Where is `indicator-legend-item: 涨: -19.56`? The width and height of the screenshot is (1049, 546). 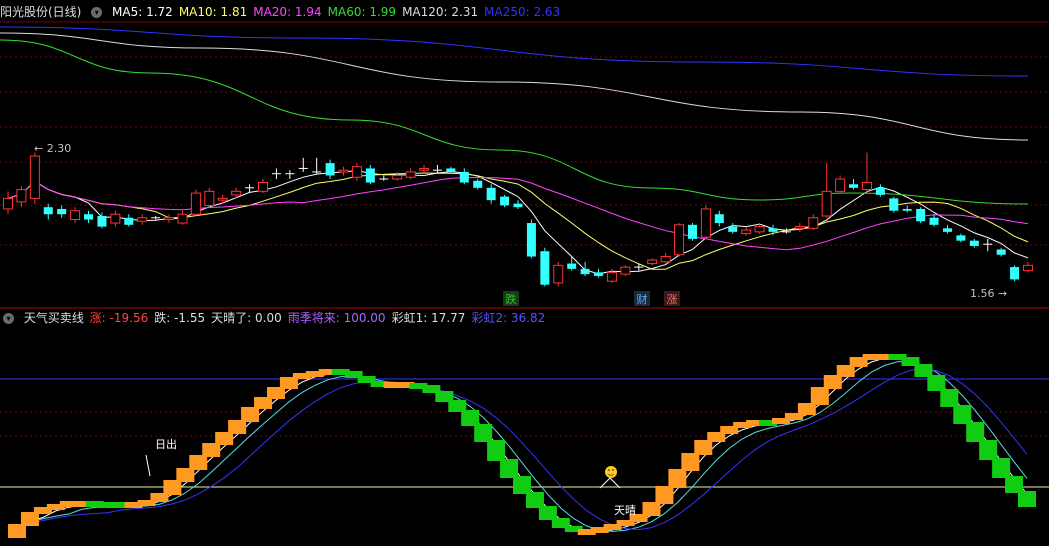
indicator-legend-item: 涨: -19.56 is located at coordinates (119, 318).